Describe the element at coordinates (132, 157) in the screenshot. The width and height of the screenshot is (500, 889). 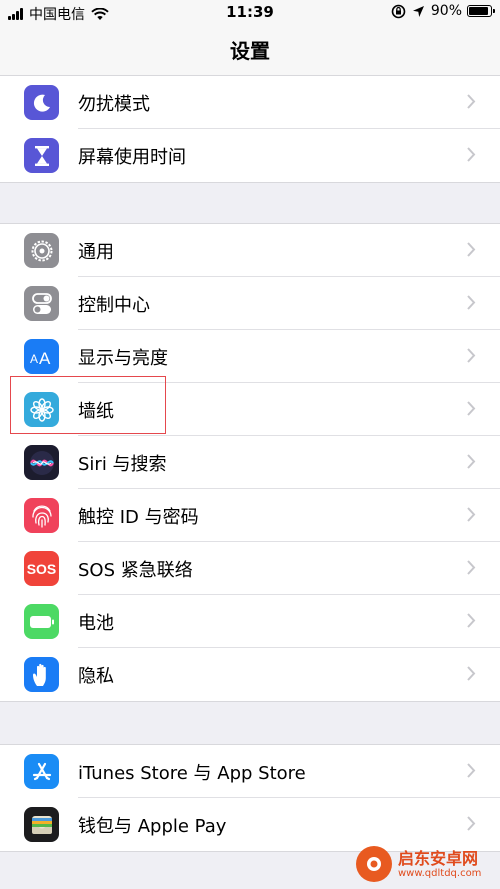
I see `row-label: 屏幕使用时间` at that location.